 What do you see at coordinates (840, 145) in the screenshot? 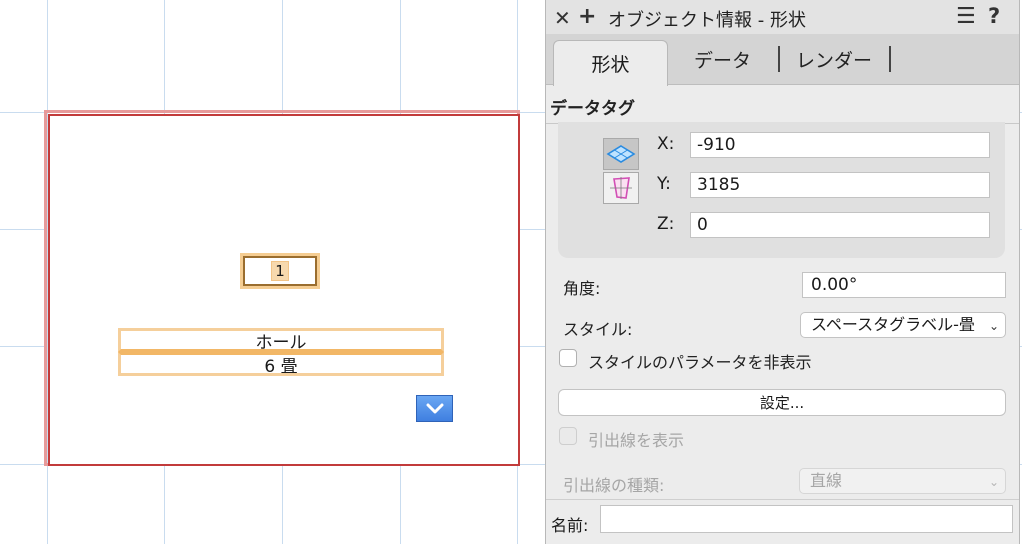
I see `x-coordinate-input: -910` at bounding box center [840, 145].